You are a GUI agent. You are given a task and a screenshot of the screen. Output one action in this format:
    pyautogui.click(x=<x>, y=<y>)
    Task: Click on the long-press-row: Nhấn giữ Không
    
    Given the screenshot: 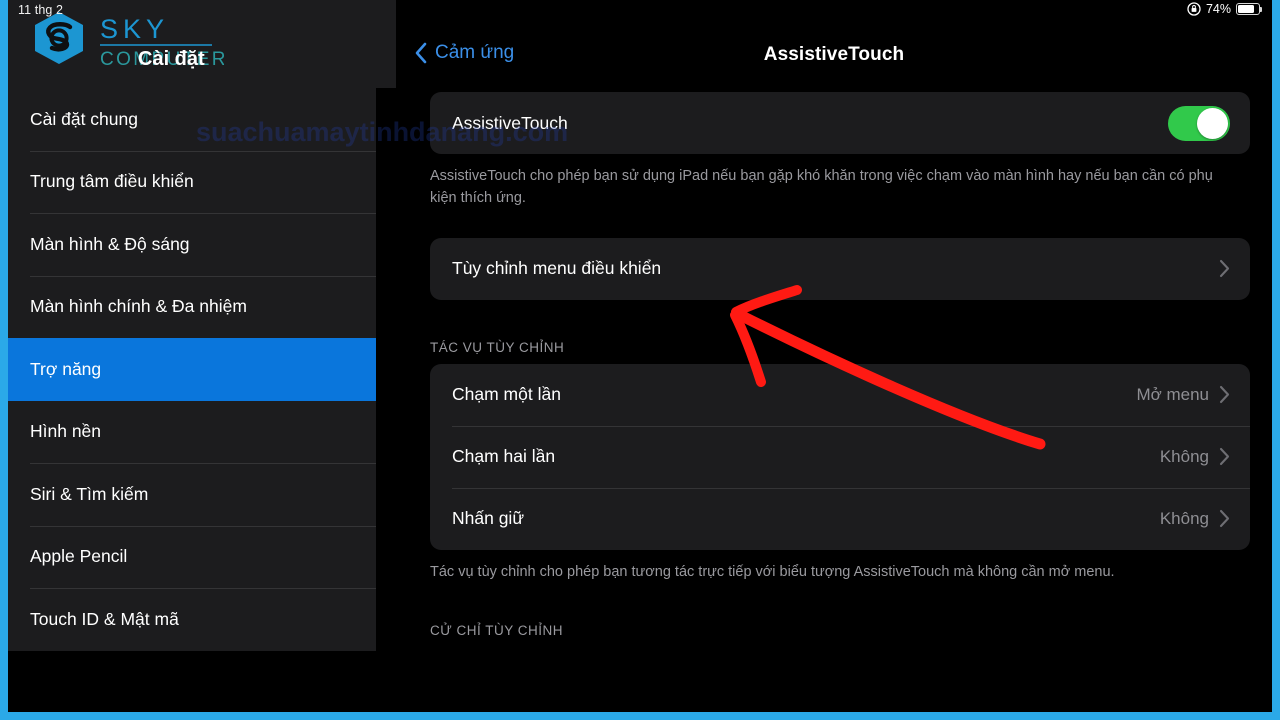 What is the action you would take?
    pyautogui.click(x=840, y=518)
    